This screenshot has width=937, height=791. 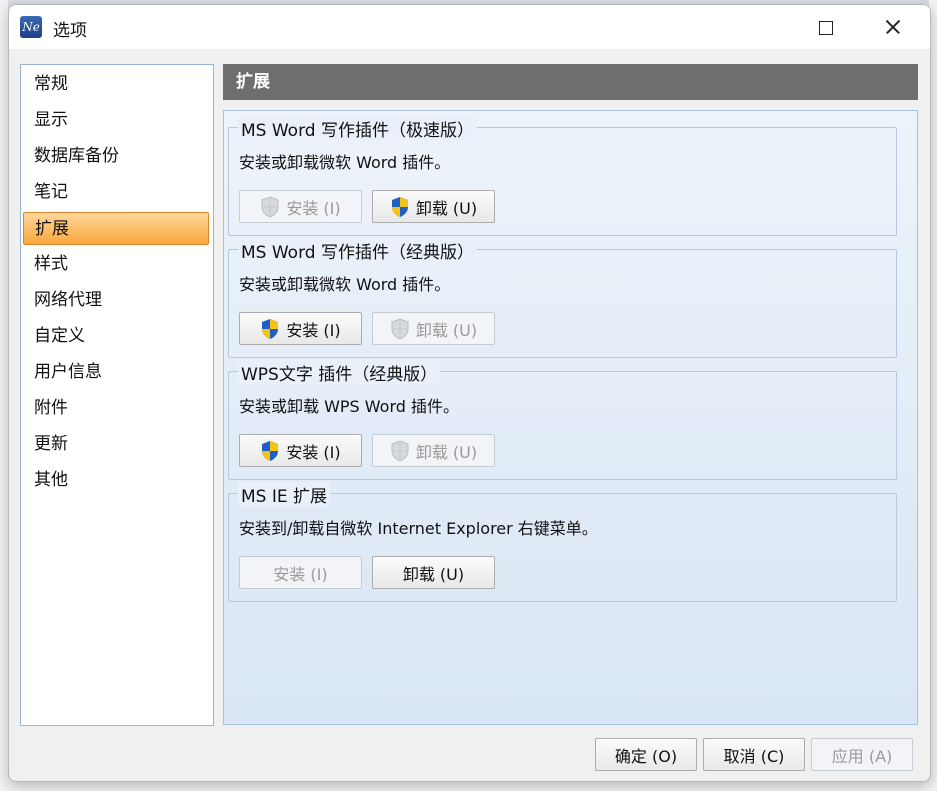 I want to click on background-app-left-edge, so click(x=4, y=395).